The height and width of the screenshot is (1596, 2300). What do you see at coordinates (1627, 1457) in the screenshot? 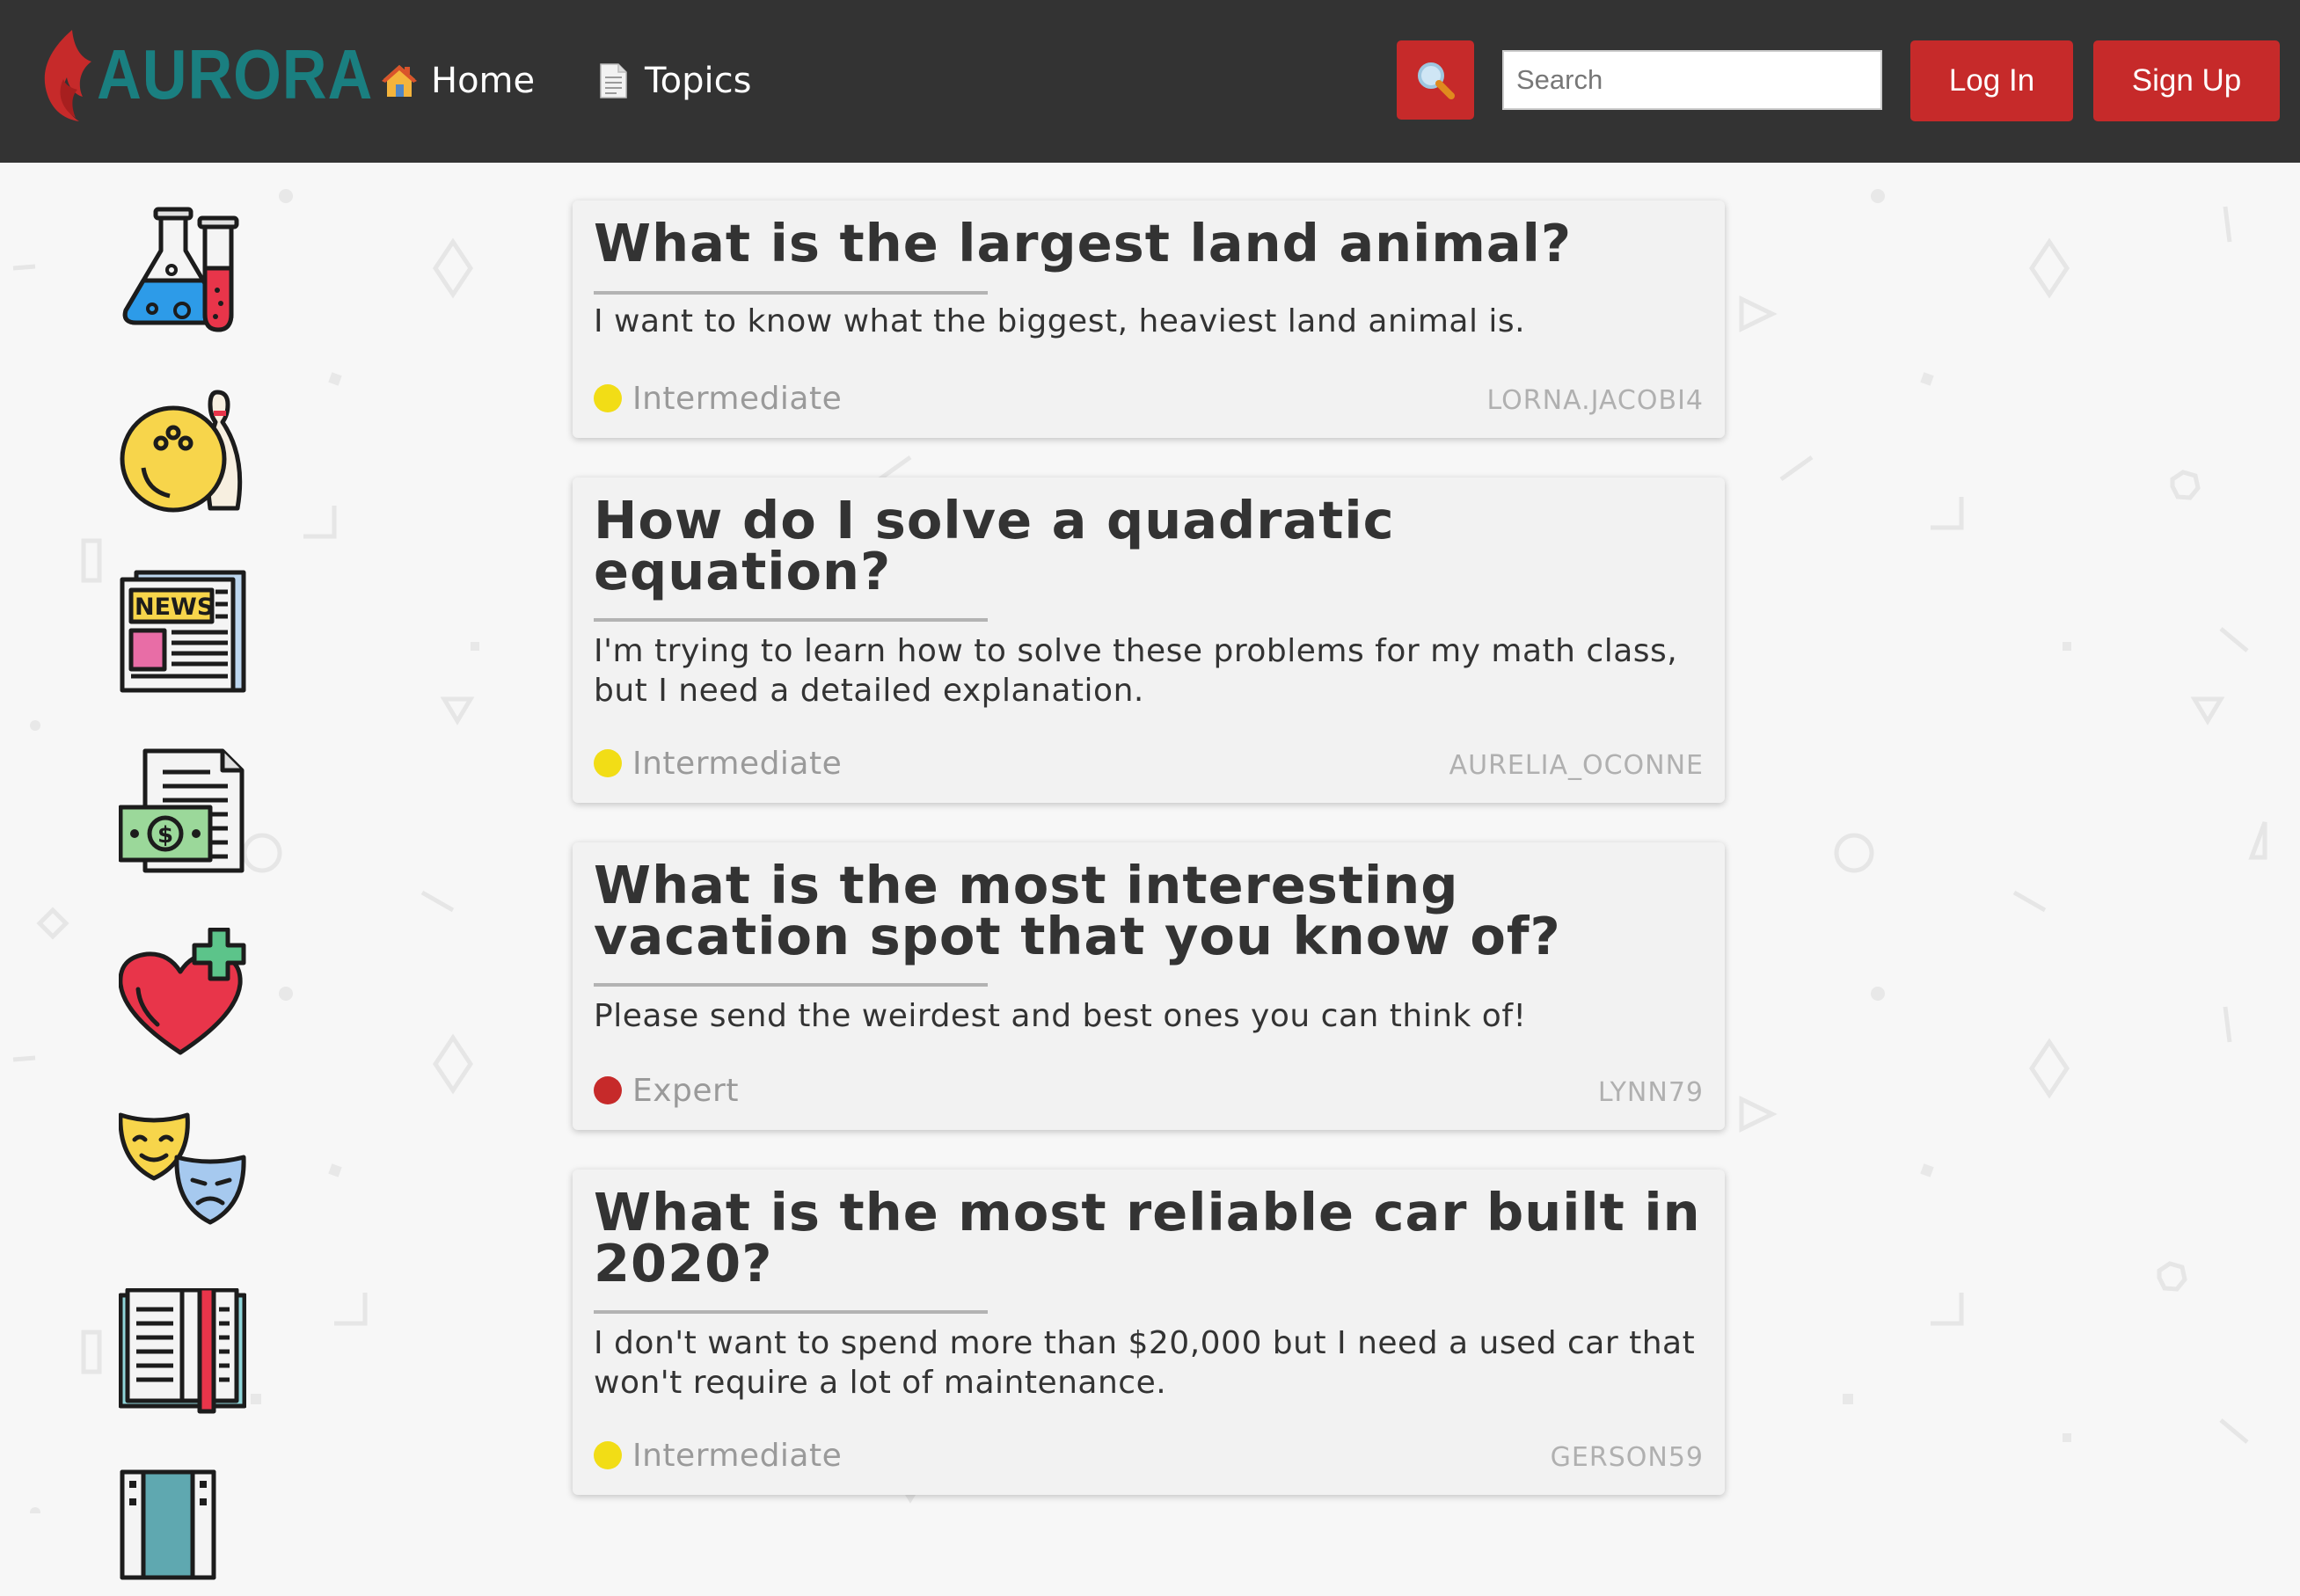
I see `question-author: GERSON59` at bounding box center [1627, 1457].